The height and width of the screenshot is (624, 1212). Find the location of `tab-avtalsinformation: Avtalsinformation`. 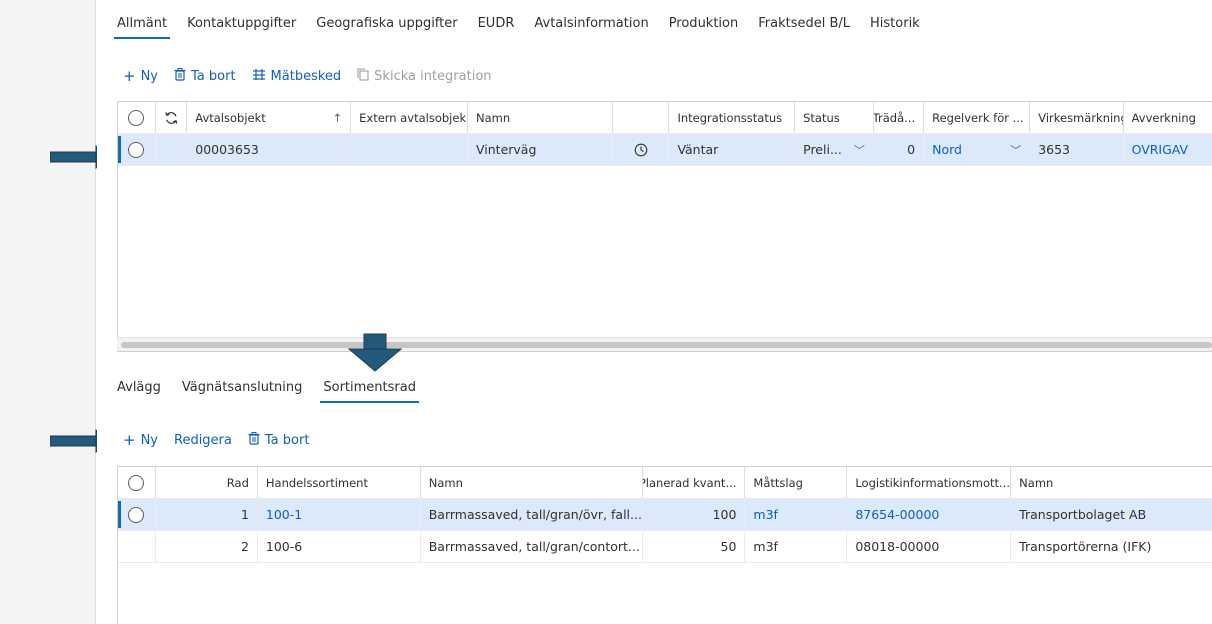

tab-avtalsinformation: Avtalsinformation is located at coordinates (591, 26).